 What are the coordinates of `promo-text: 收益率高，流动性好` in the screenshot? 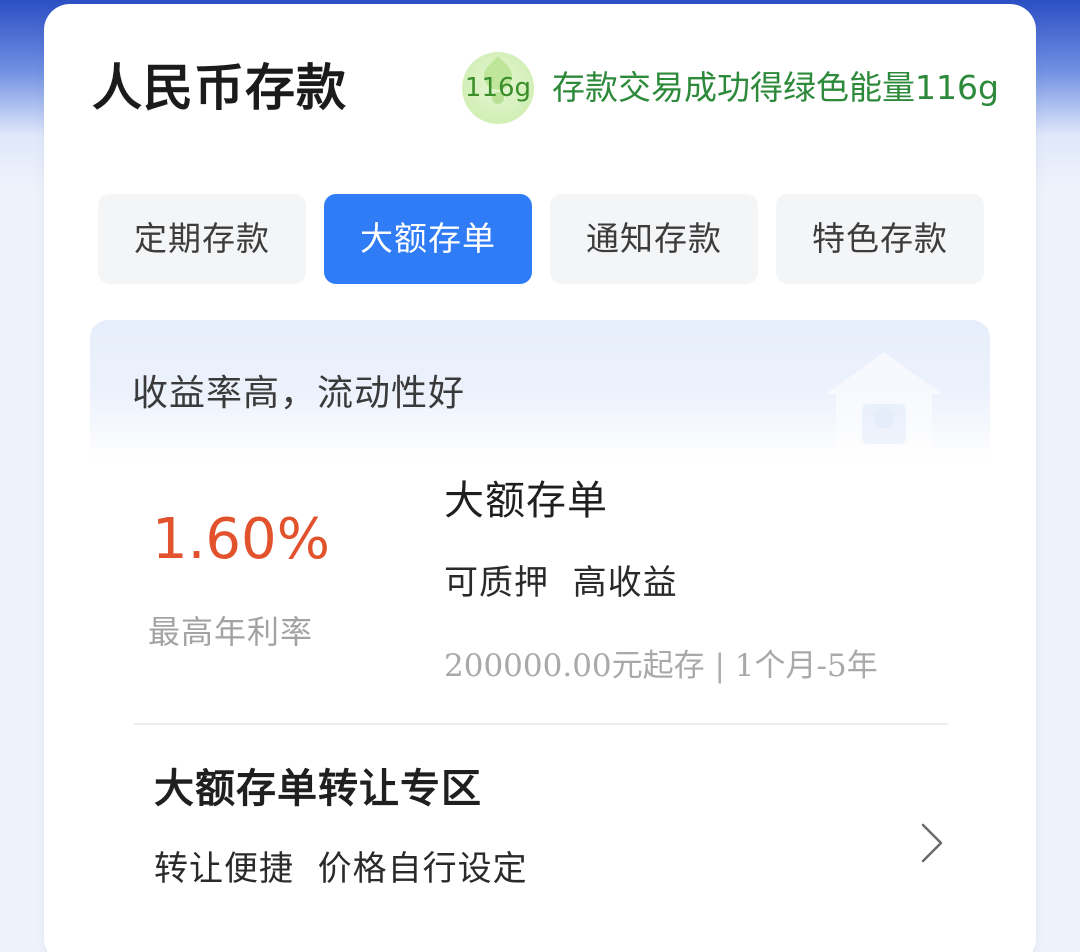 It's located at (299, 393).